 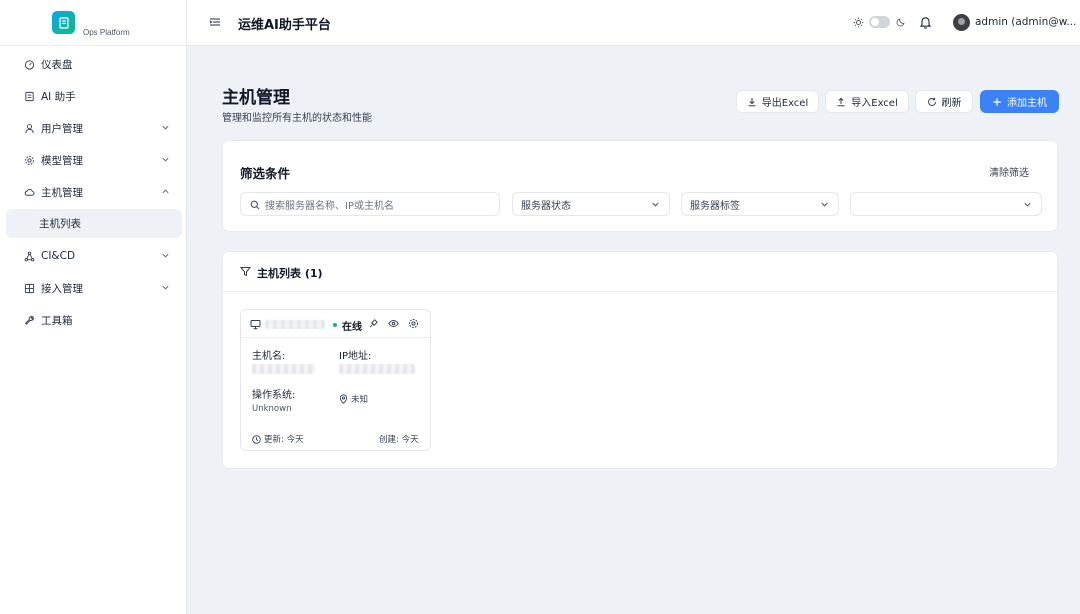 I want to click on network-icon, so click(x=29, y=256).